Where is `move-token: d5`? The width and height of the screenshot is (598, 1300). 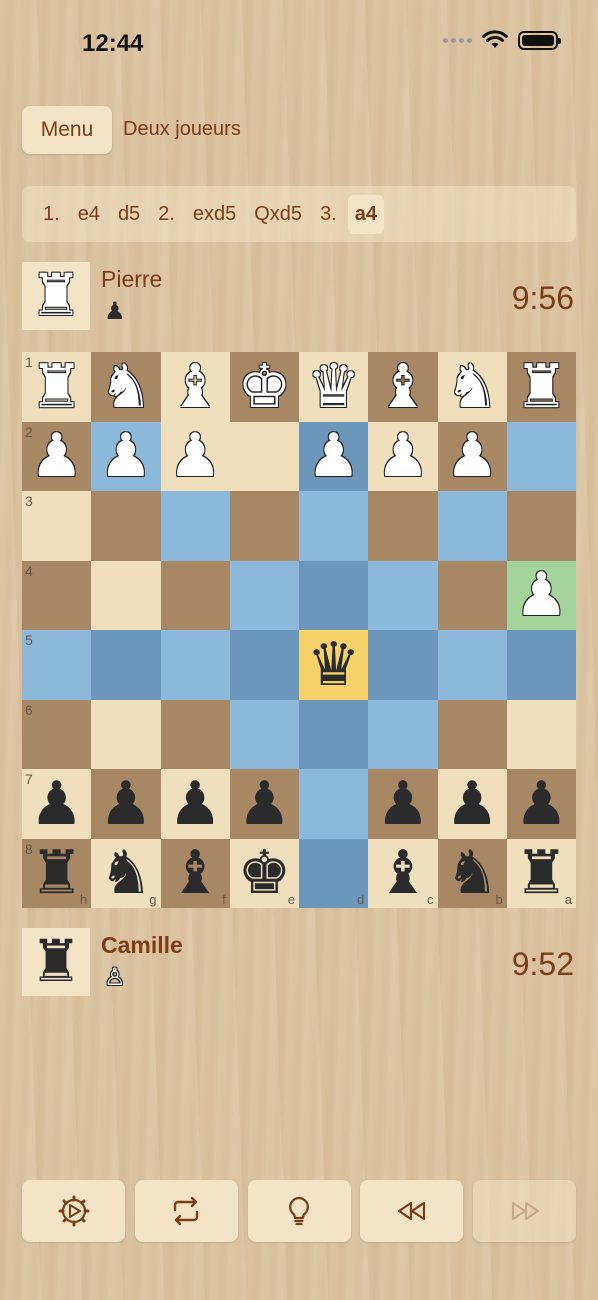
move-token: d5 is located at coordinates (129, 214).